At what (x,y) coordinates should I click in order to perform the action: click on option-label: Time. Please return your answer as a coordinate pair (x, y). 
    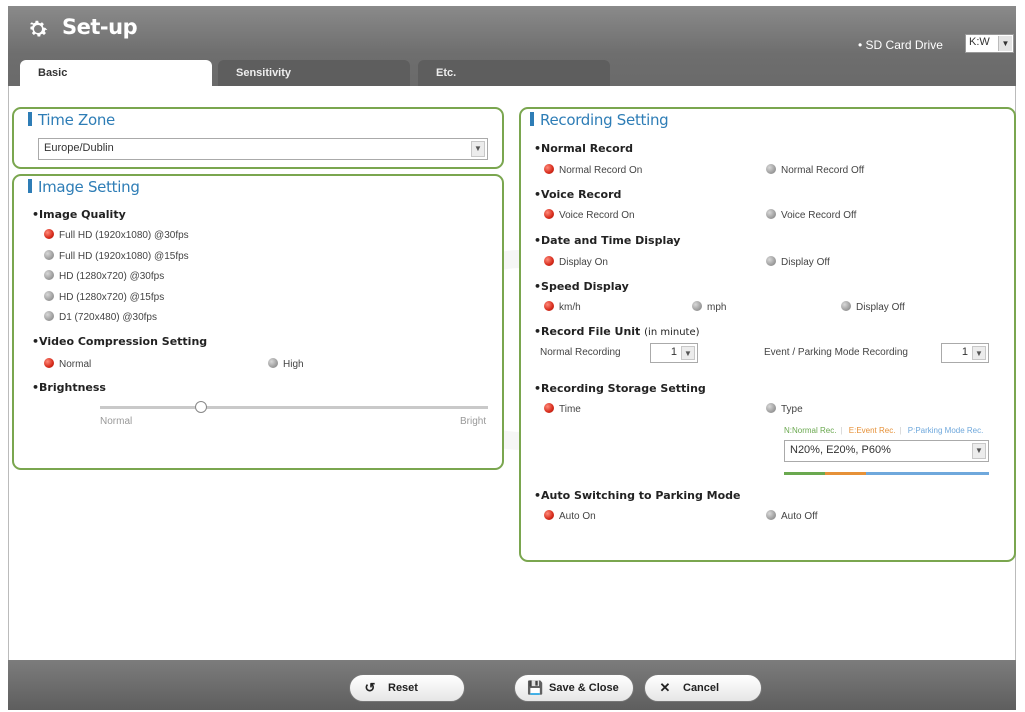
    Looking at the image, I should click on (570, 409).